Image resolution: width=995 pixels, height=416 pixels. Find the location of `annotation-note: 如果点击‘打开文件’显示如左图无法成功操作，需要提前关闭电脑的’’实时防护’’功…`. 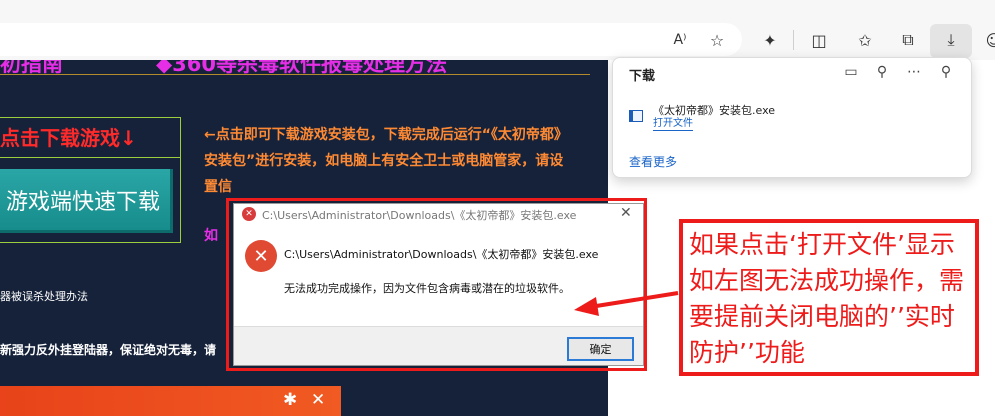

annotation-note: 如果点击‘打开文件’显示如左图无法成功操作，需要提前关闭电脑的’’实时防护’’功… is located at coordinates (829, 297).